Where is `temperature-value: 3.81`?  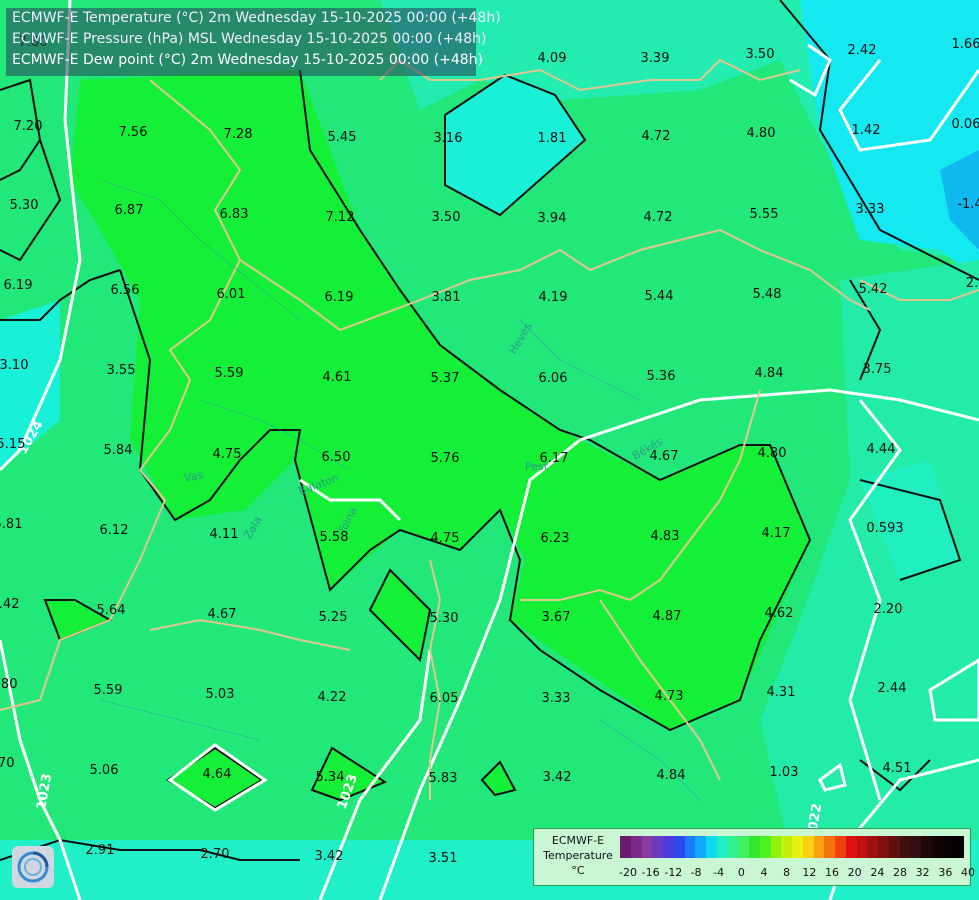
temperature-value: 3.81 is located at coordinates (446, 297).